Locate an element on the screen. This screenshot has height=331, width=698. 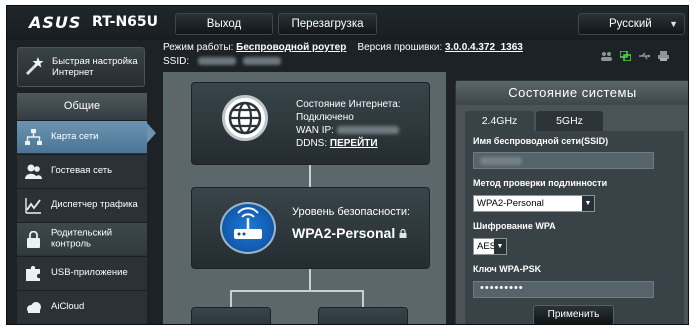
auth-method-label: Метод проверки подлинности is located at coordinates (540, 183).